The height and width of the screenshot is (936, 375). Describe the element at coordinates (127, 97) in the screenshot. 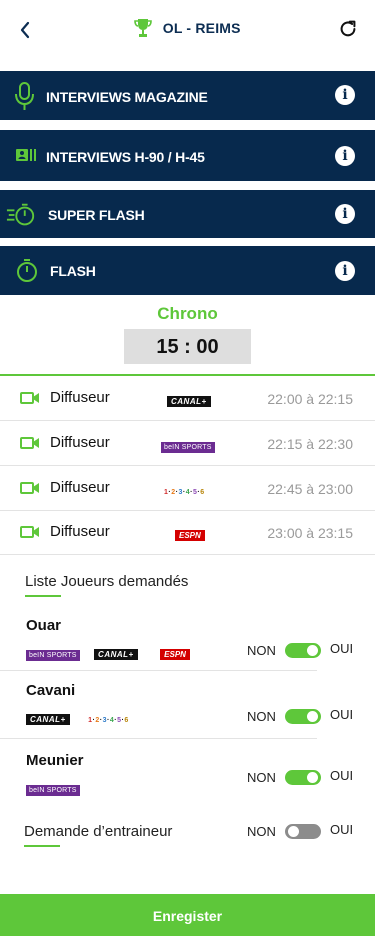

I see `section-label: INTERVIEWS MAGAZINE` at that location.